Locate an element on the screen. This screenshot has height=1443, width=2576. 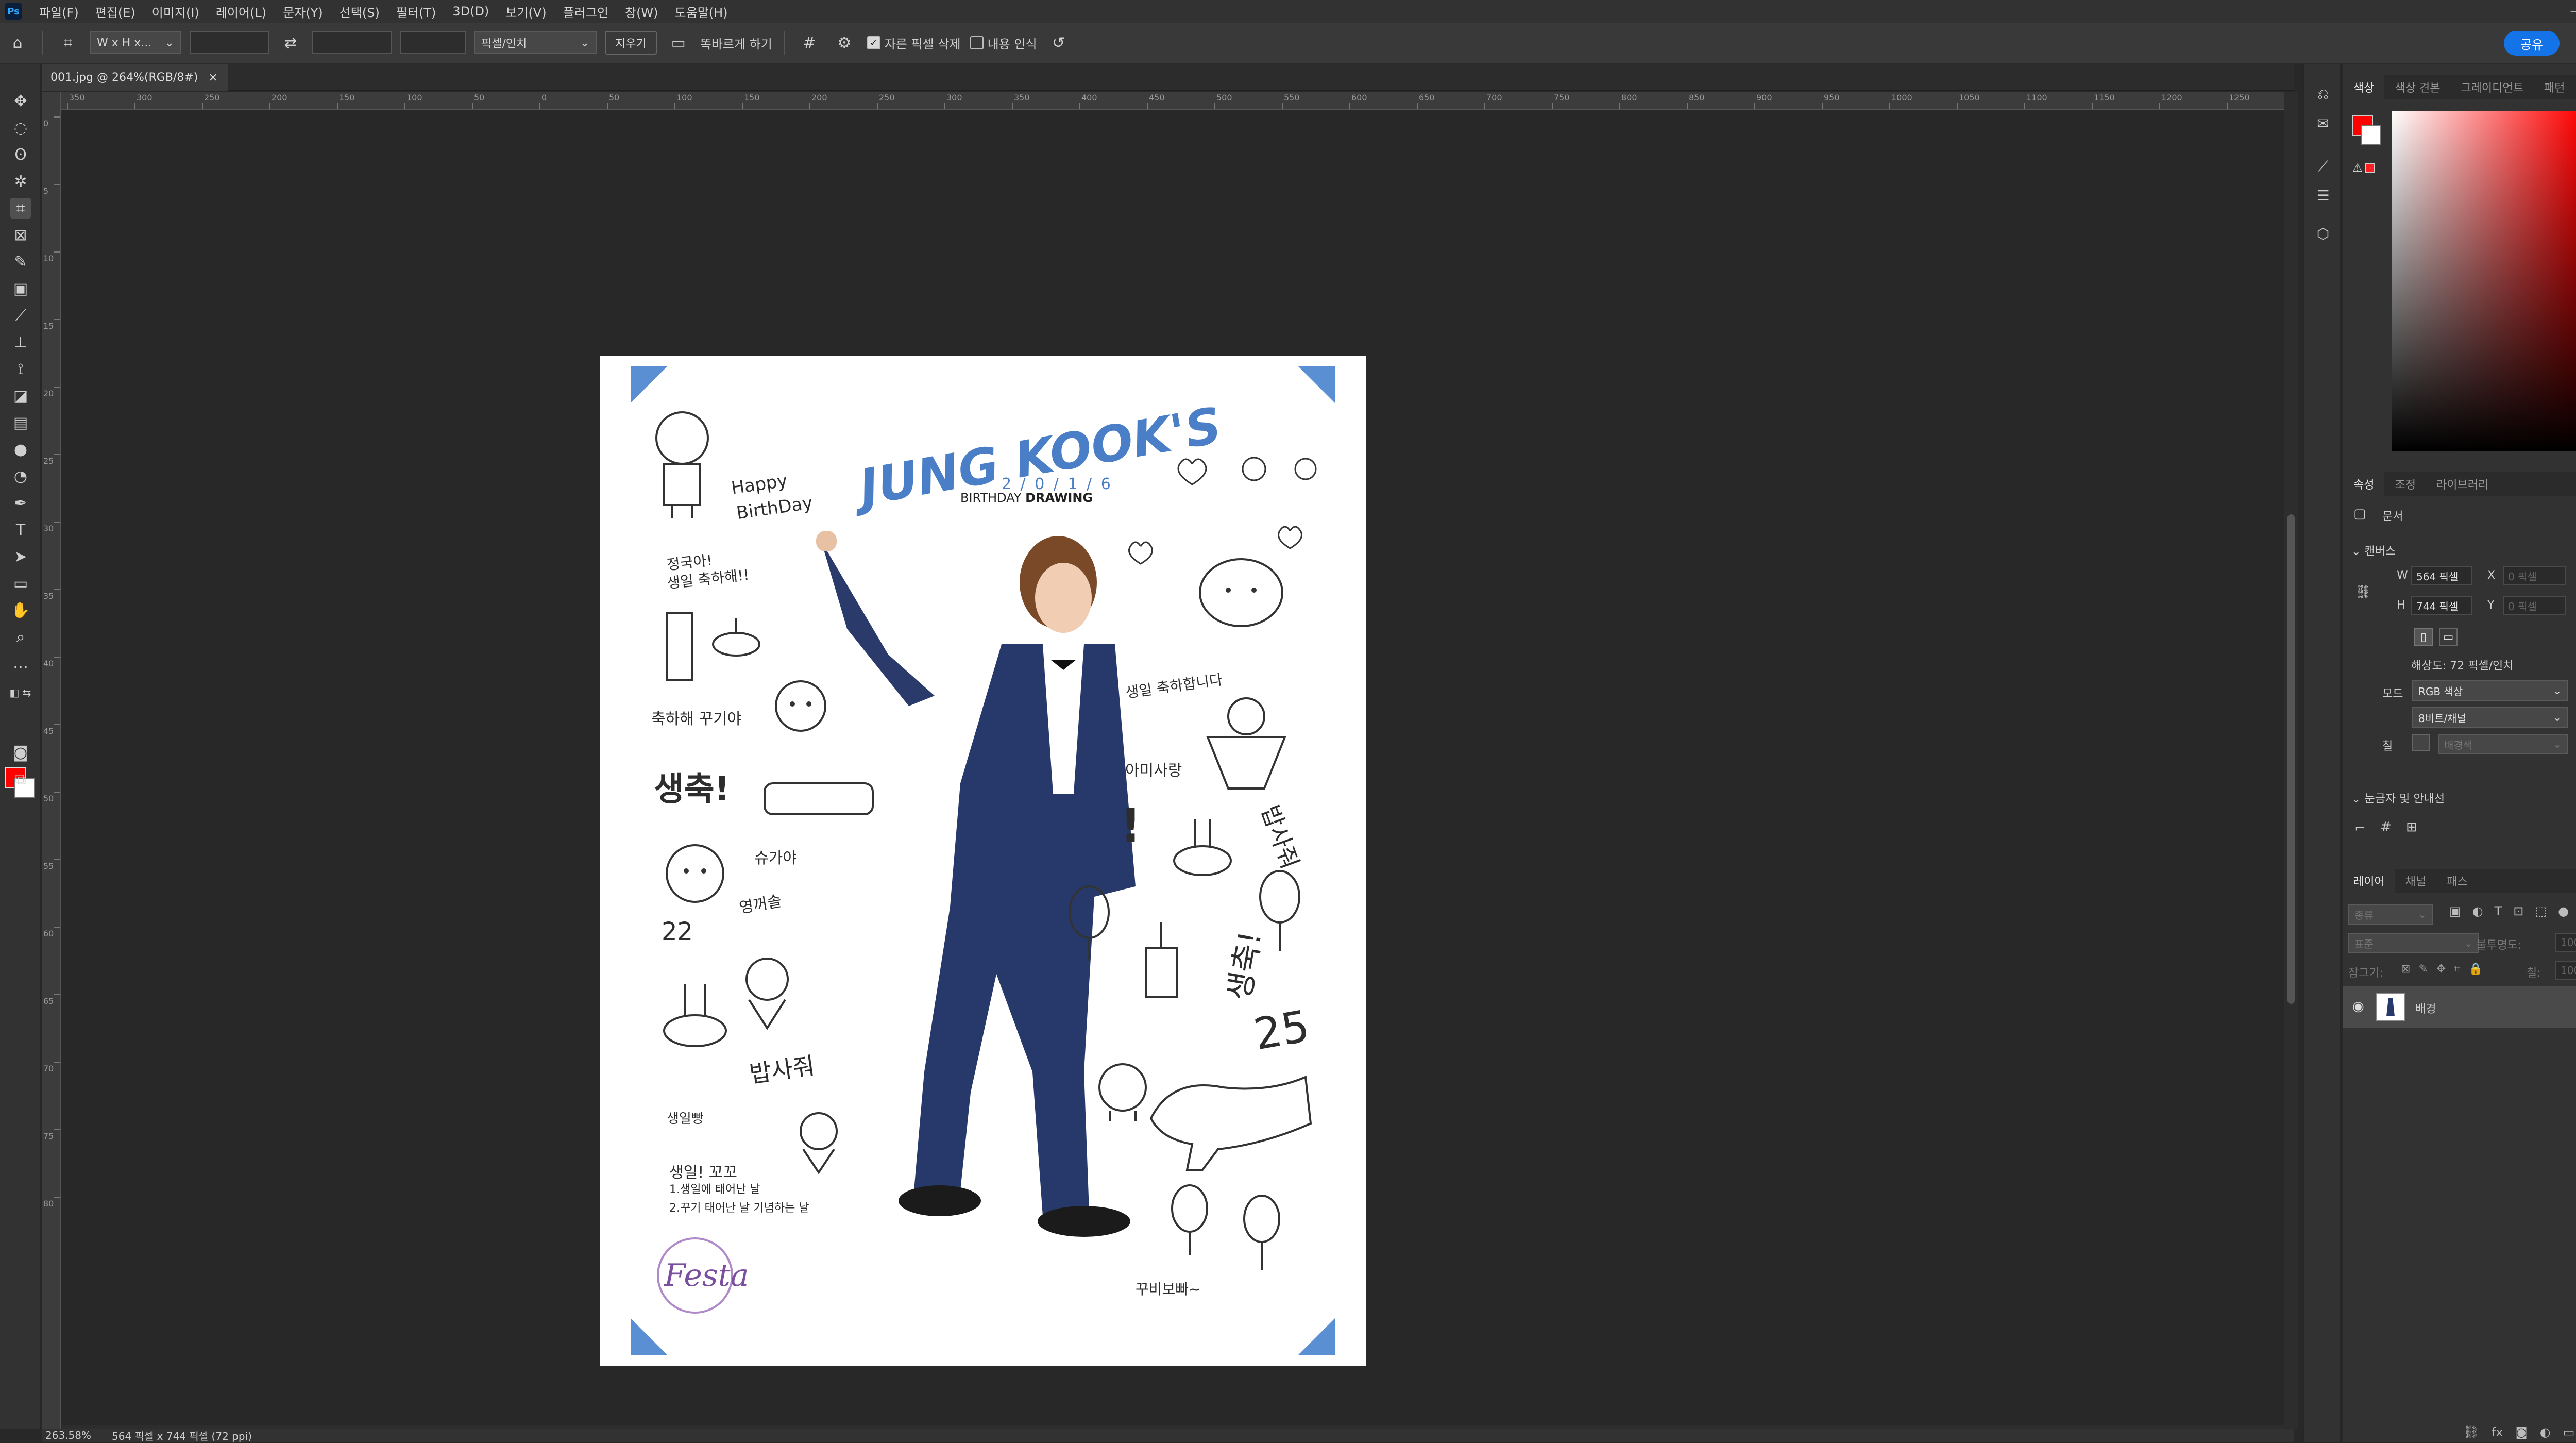
link-layers-icon: ⛓ is located at coordinates (2471, 1432).